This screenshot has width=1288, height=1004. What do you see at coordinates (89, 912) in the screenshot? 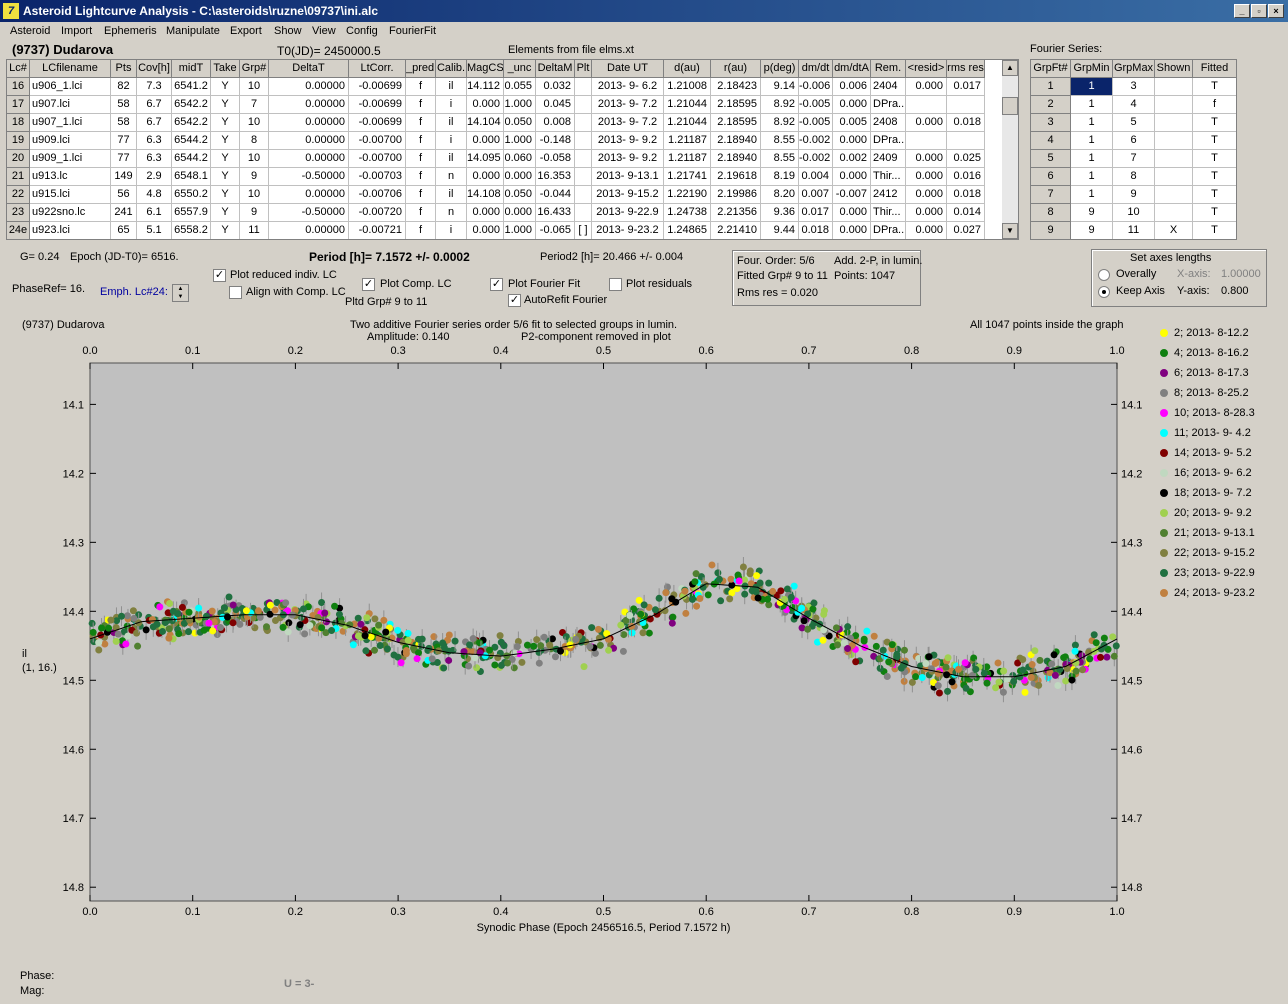
I see `x-tick-label-bottom: 0.0` at bounding box center [89, 912].